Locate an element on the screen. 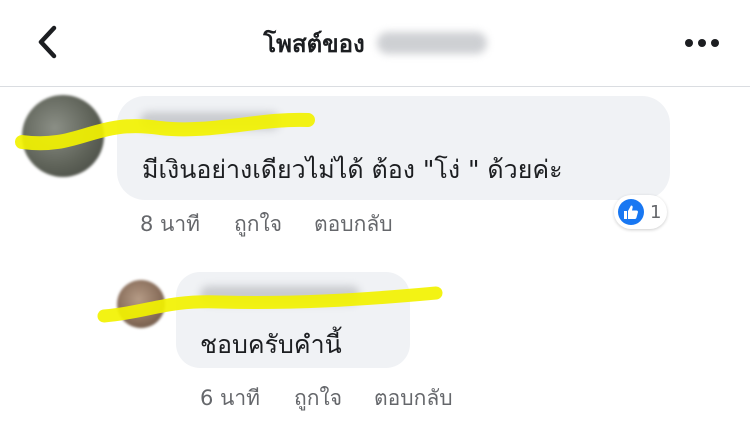 The image size is (750, 434). comment-time: 8 นาที is located at coordinates (170, 224).